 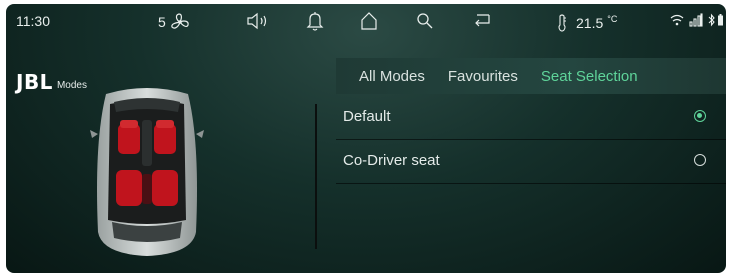 What do you see at coordinates (720, 20) in the screenshot?
I see `battery-icon` at bounding box center [720, 20].